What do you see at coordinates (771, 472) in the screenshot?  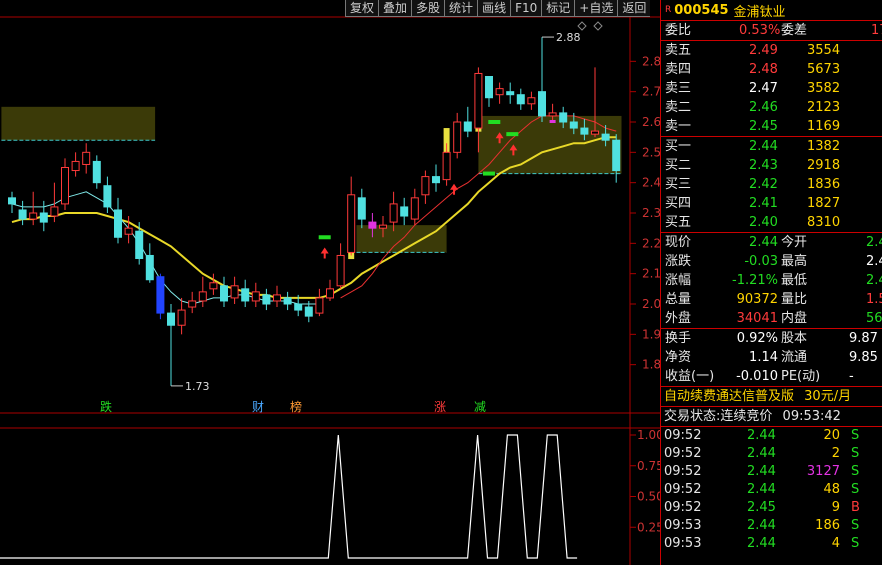 I see `tick-row: 09:52 2.44 3127 S` at bounding box center [771, 472].